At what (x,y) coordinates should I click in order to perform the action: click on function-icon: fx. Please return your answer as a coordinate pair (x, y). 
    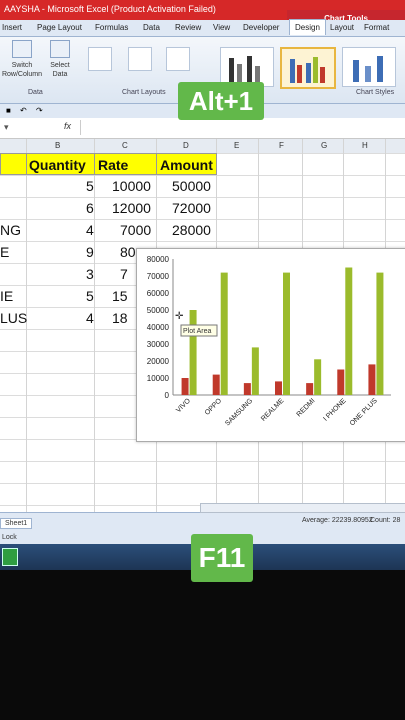
    Looking at the image, I should click on (67, 126).